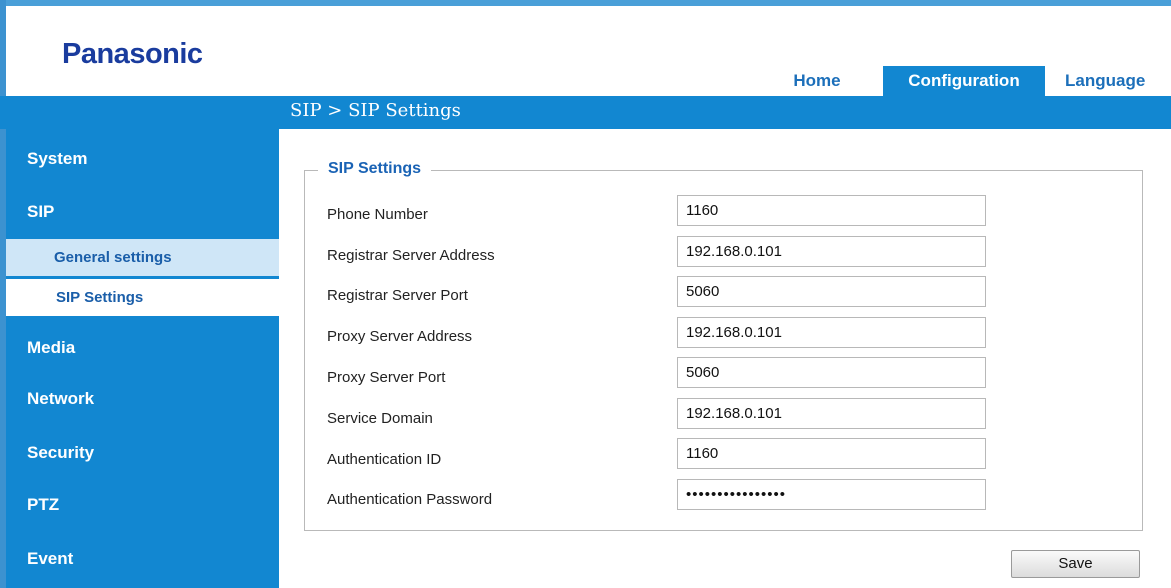  What do you see at coordinates (142, 212) in the screenshot?
I see `sidebar-item-sip: SIP` at bounding box center [142, 212].